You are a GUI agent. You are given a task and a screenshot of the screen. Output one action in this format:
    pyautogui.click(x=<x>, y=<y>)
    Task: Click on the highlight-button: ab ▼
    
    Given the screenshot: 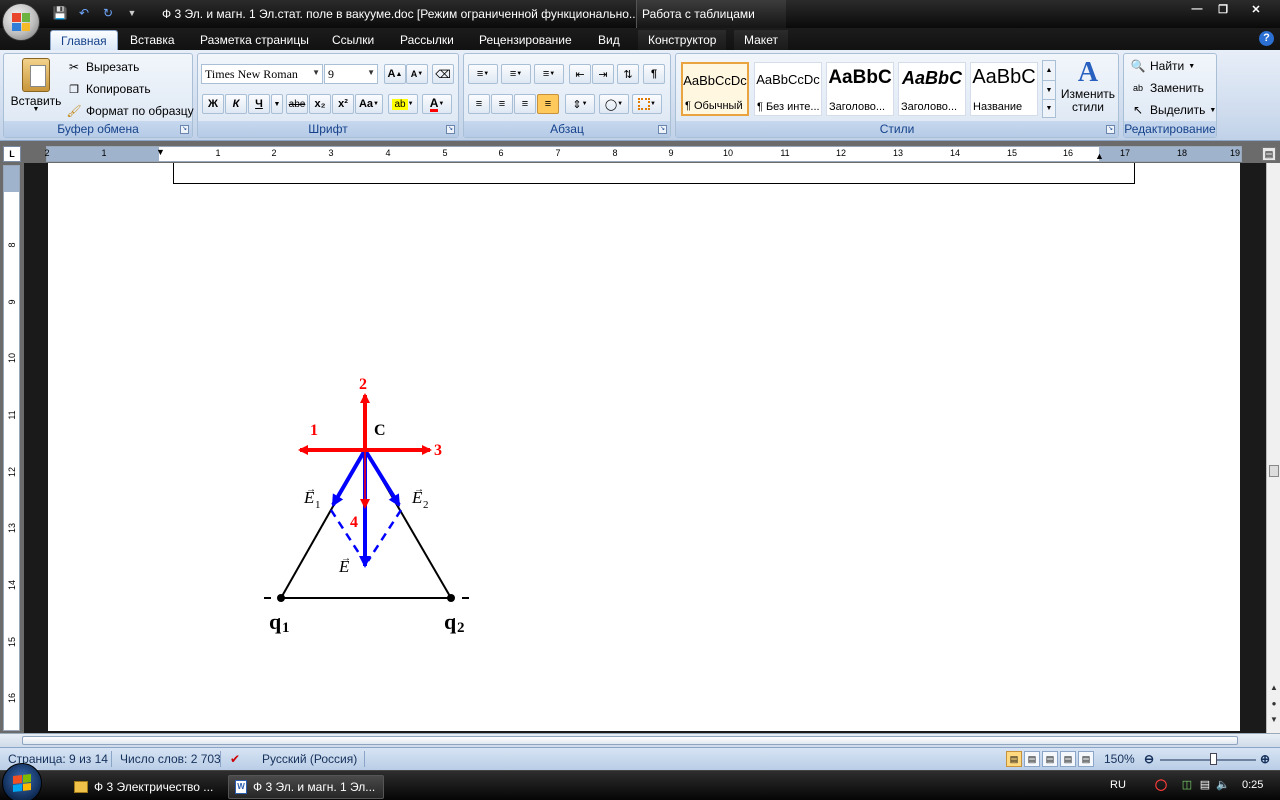 What is the action you would take?
    pyautogui.click(x=403, y=104)
    